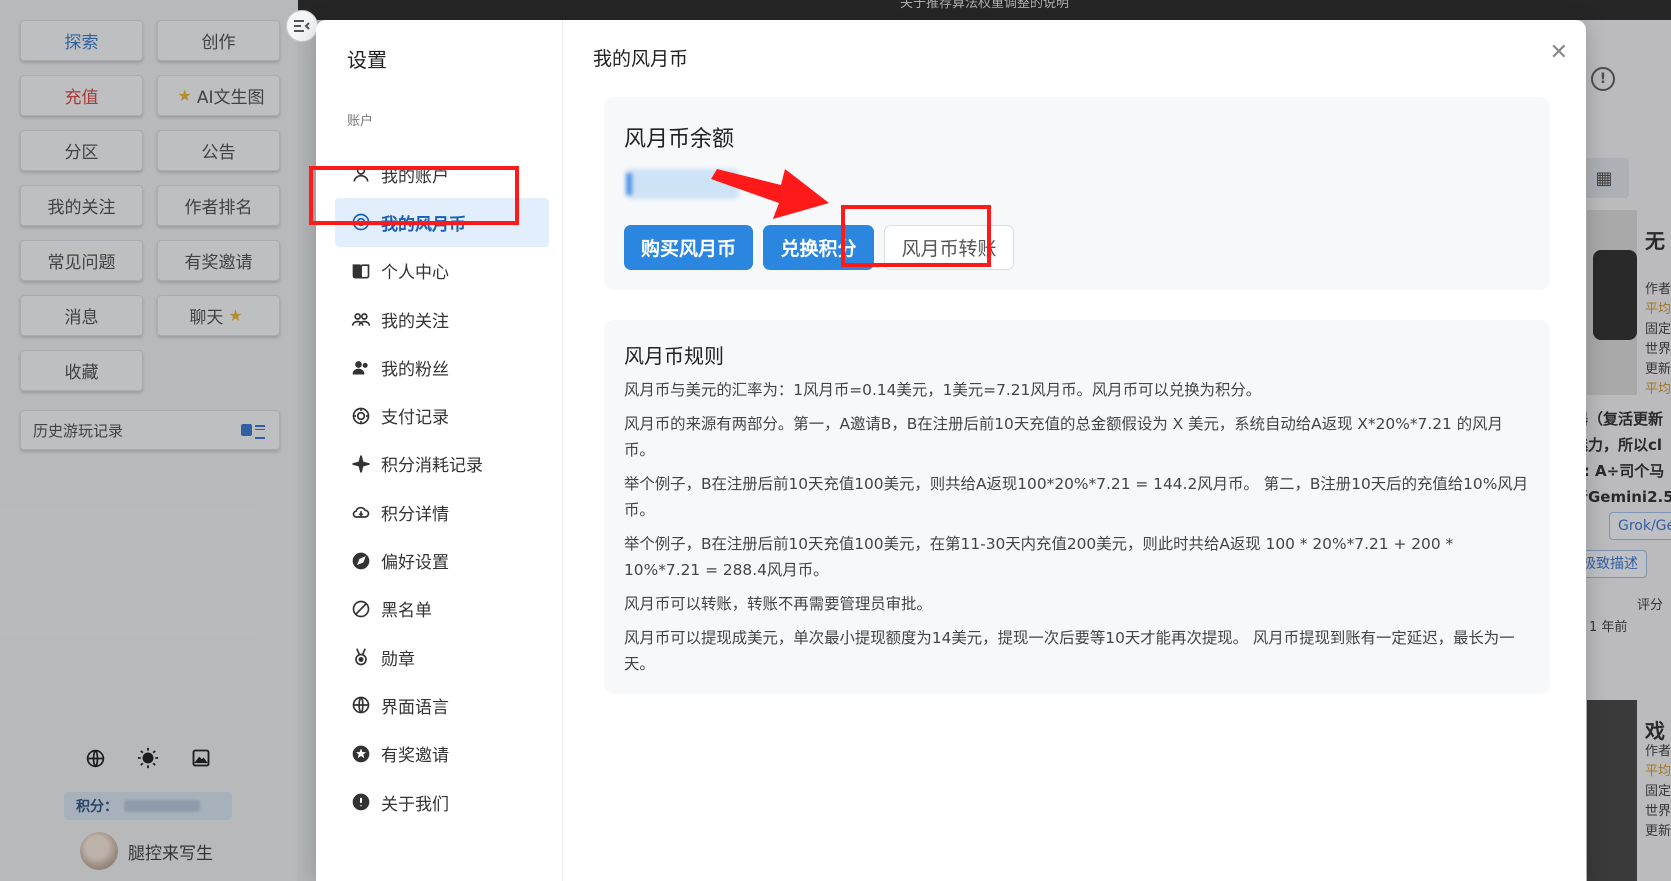 The image size is (1671, 881). I want to click on settings-menu-label: 勋章, so click(398, 659).